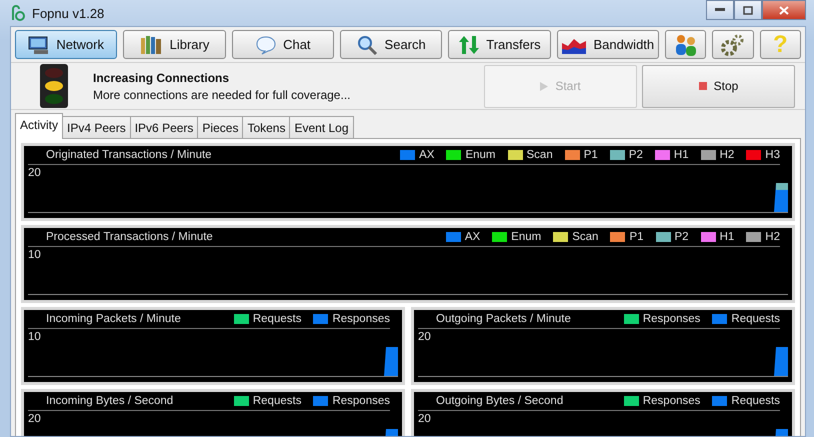 The height and width of the screenshot is (437, 814). Describe the element at coordinates (220, 127) in the screenshot. I see `tab: Pieces` at that location.